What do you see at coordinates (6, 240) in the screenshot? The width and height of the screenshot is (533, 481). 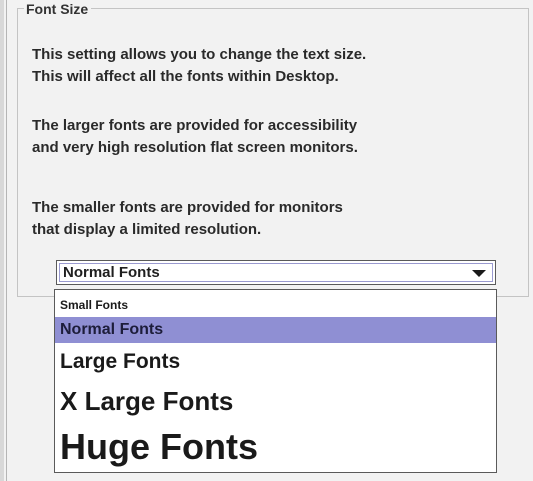 I see `window-left-border` at bounding box center [6, 240].